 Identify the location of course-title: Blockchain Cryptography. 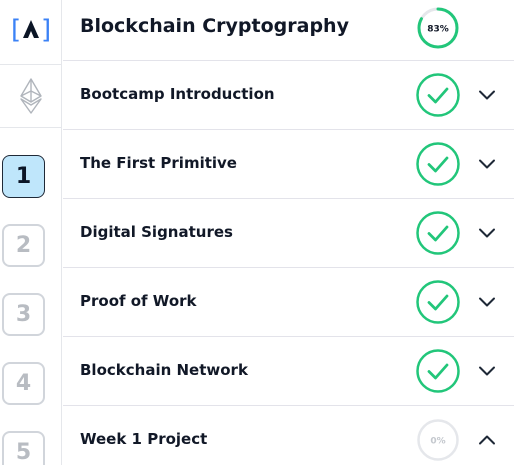
(214, 26).